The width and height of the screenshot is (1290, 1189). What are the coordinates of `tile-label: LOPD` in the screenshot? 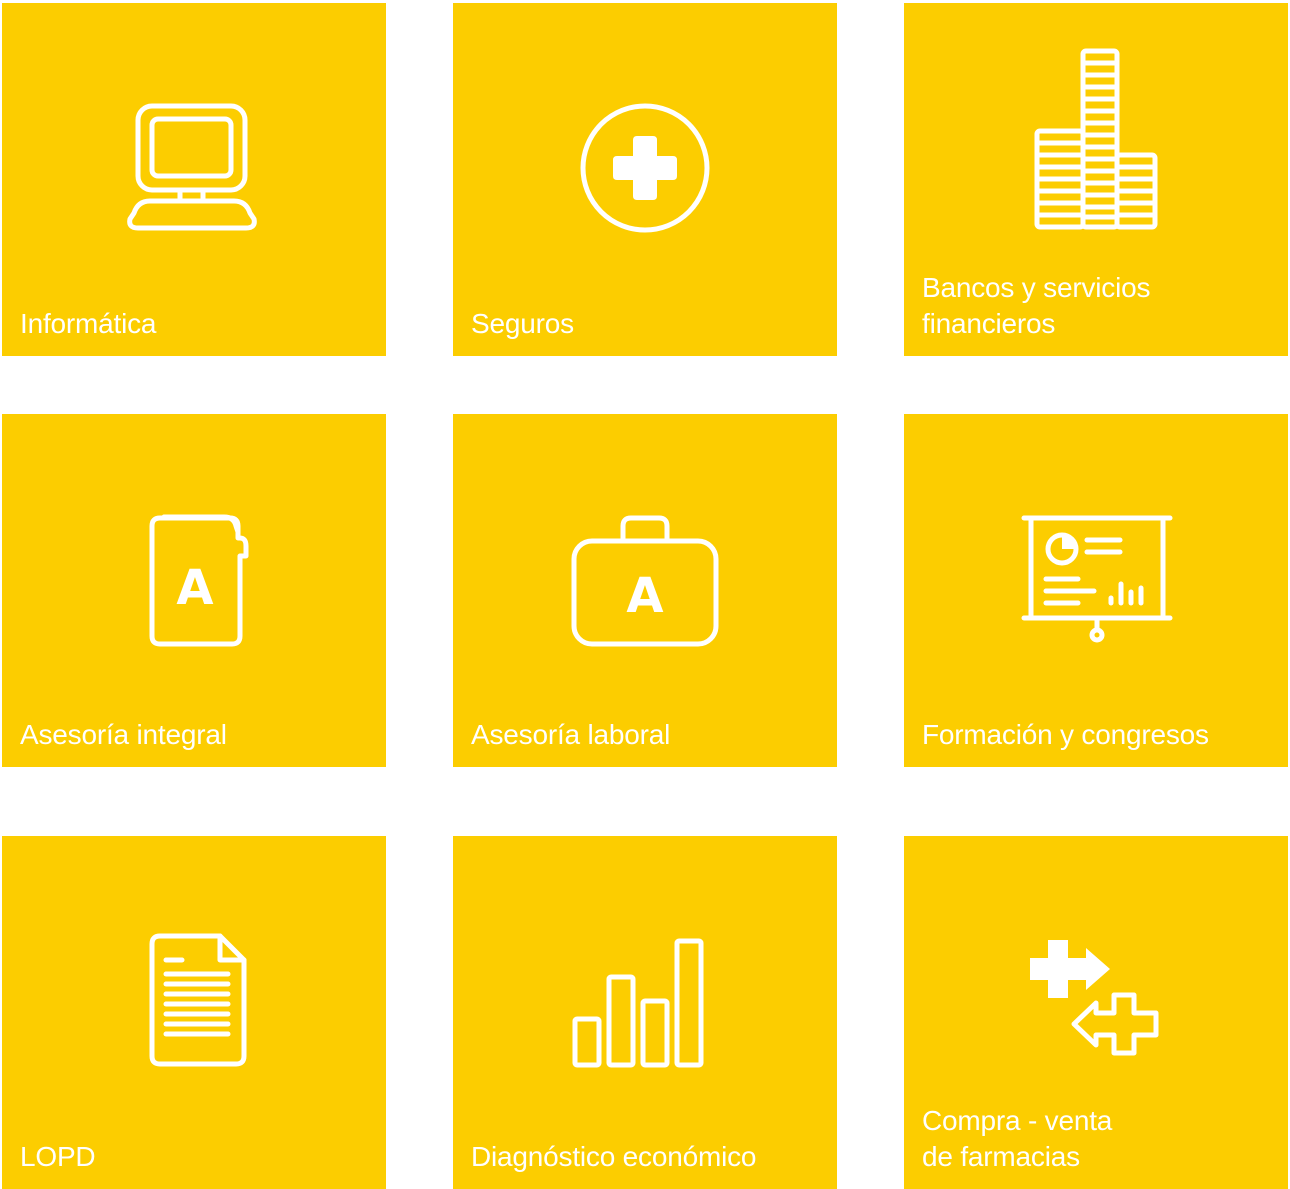 It's located at (58, 1156).